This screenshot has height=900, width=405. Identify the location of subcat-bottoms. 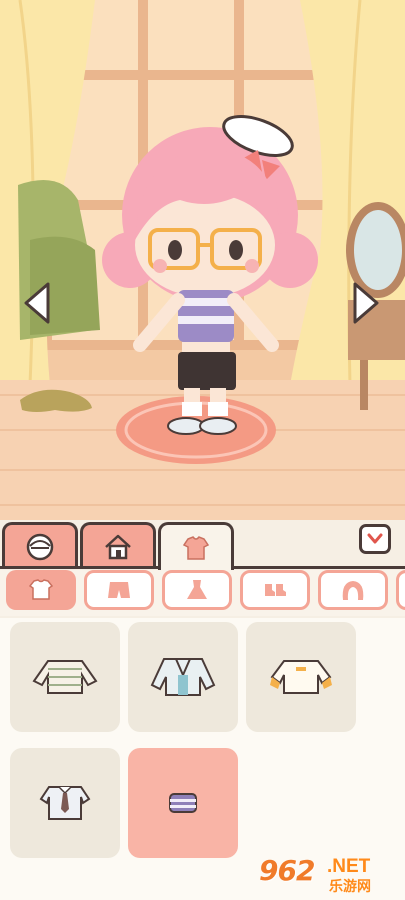
(119, 590).